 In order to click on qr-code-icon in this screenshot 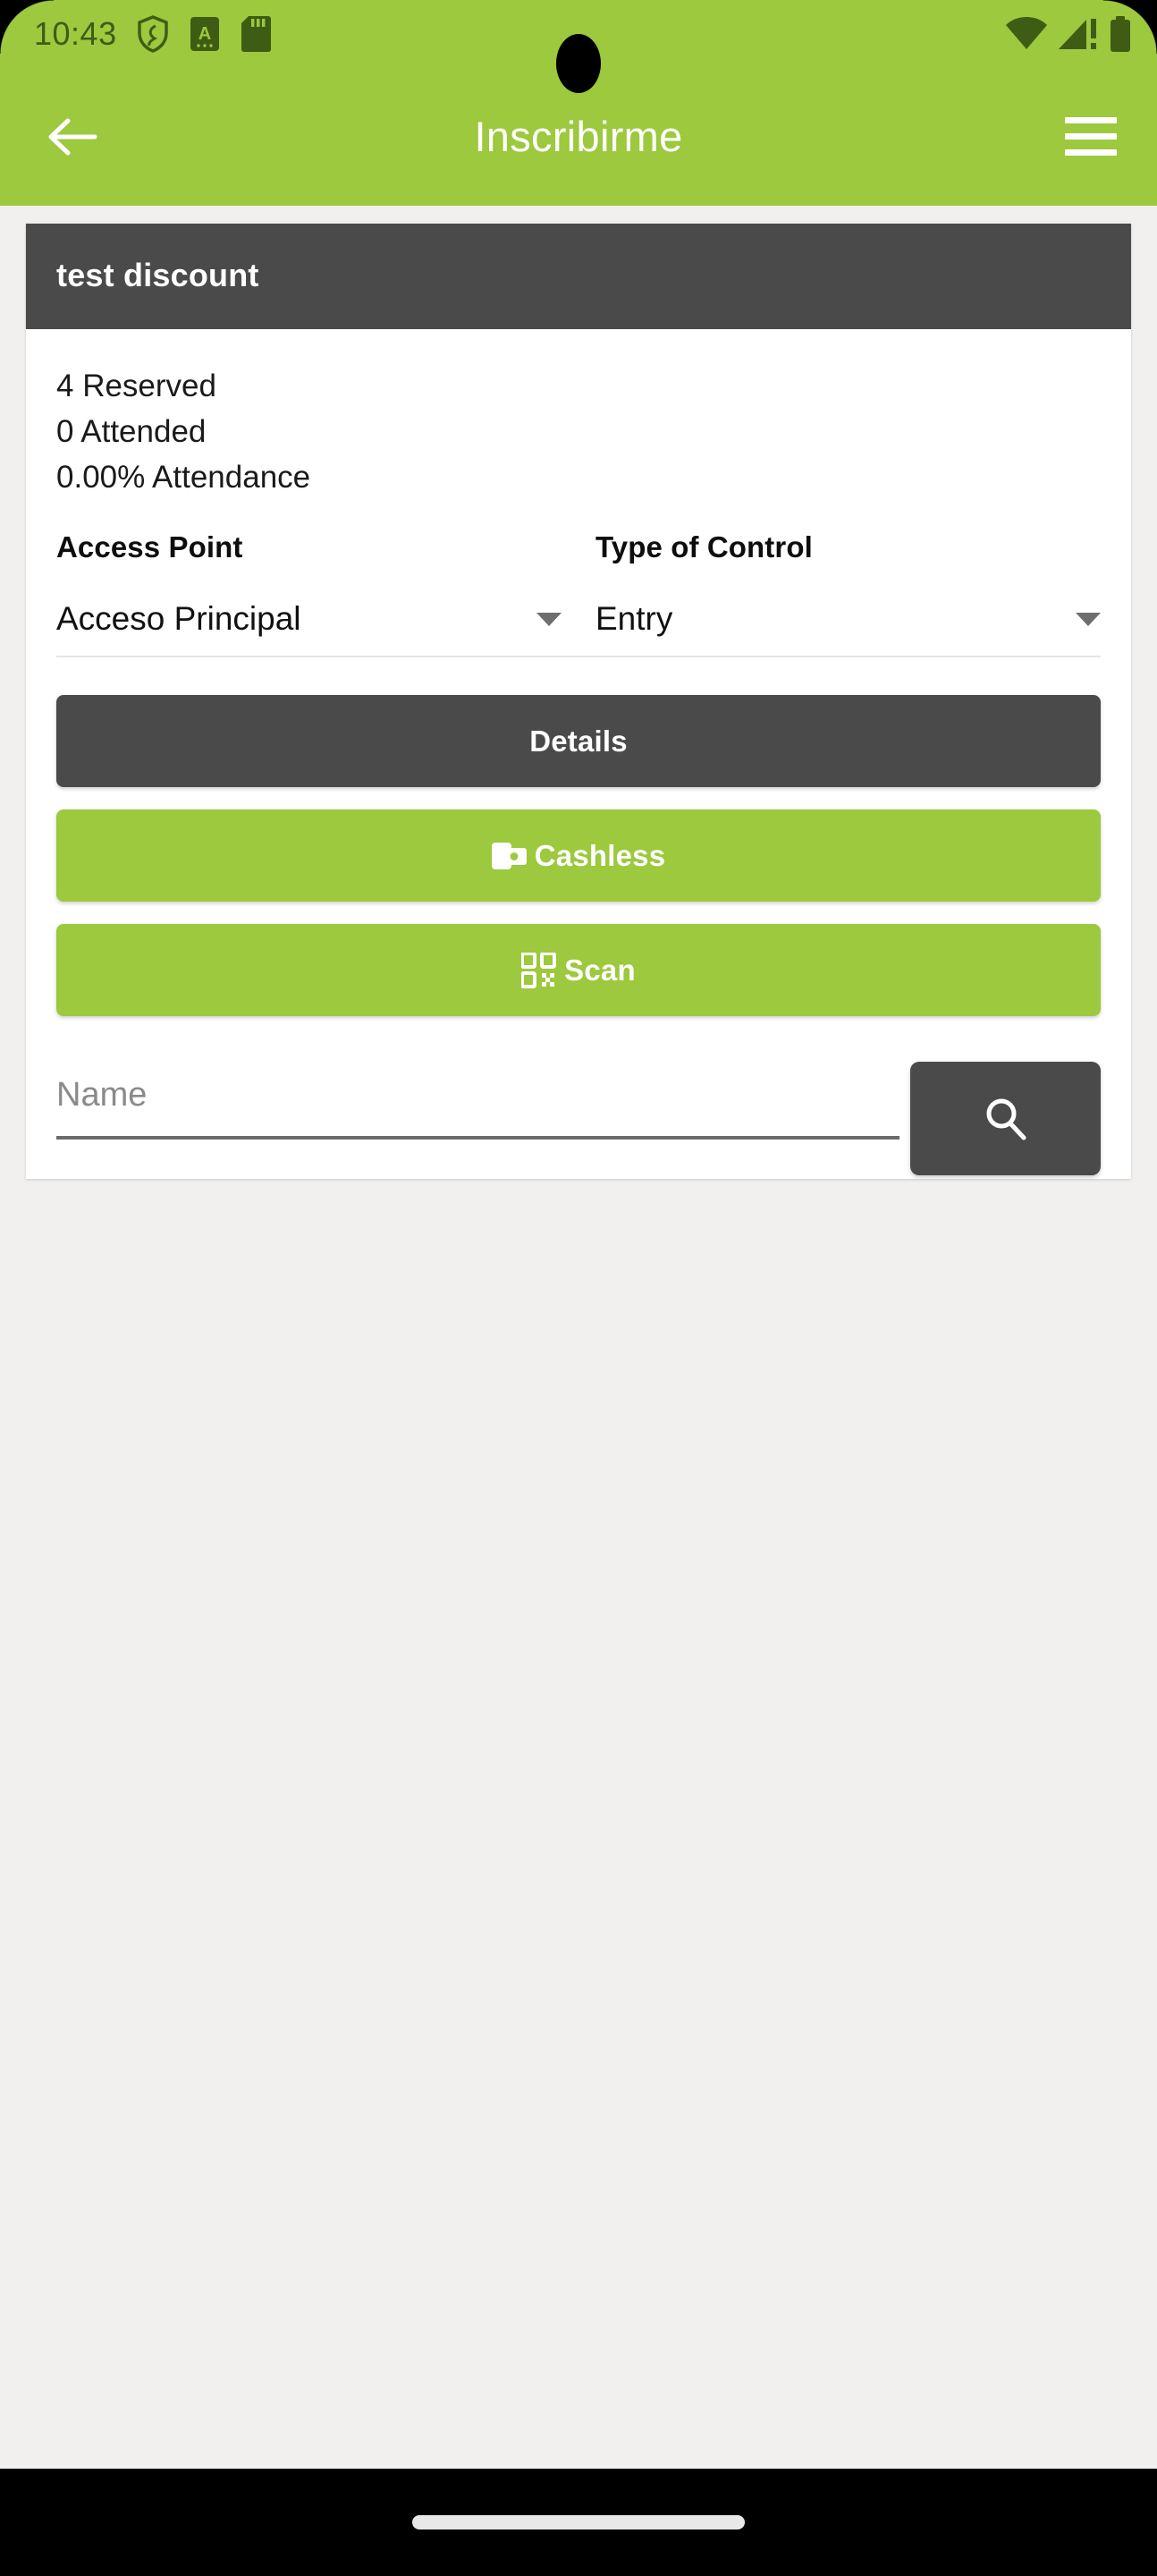, I will do `click(539, 970)`.